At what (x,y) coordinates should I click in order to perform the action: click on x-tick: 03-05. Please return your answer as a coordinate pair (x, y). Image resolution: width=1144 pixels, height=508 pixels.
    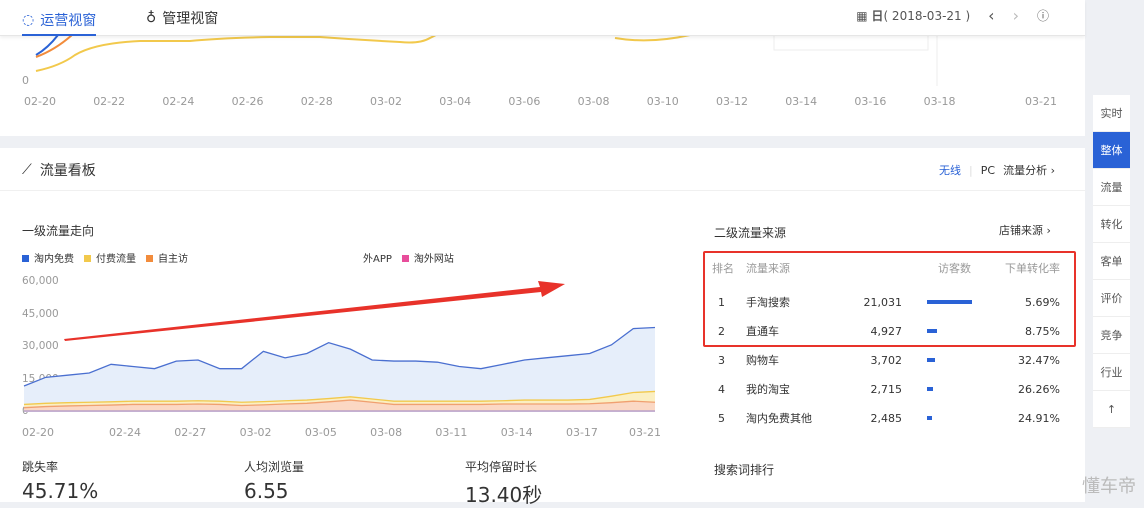
    Looking at the image, I should click on (320, 432).